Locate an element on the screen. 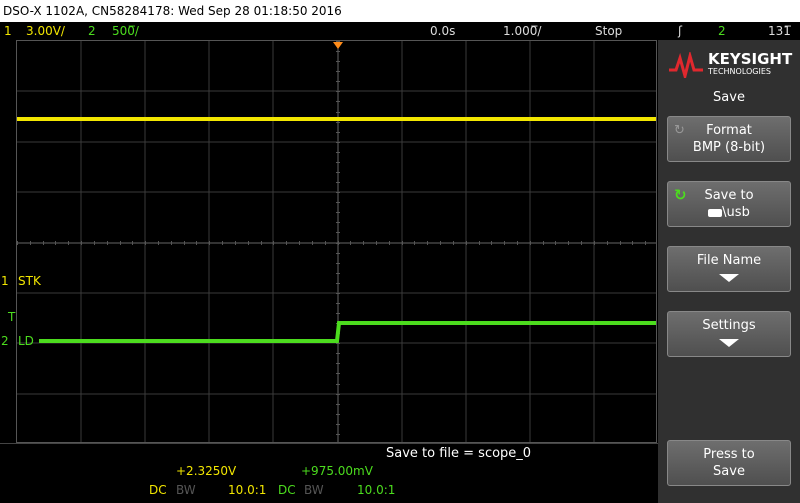  message-bar: Save to file = scope_0 is located at coordinates (329, 453).